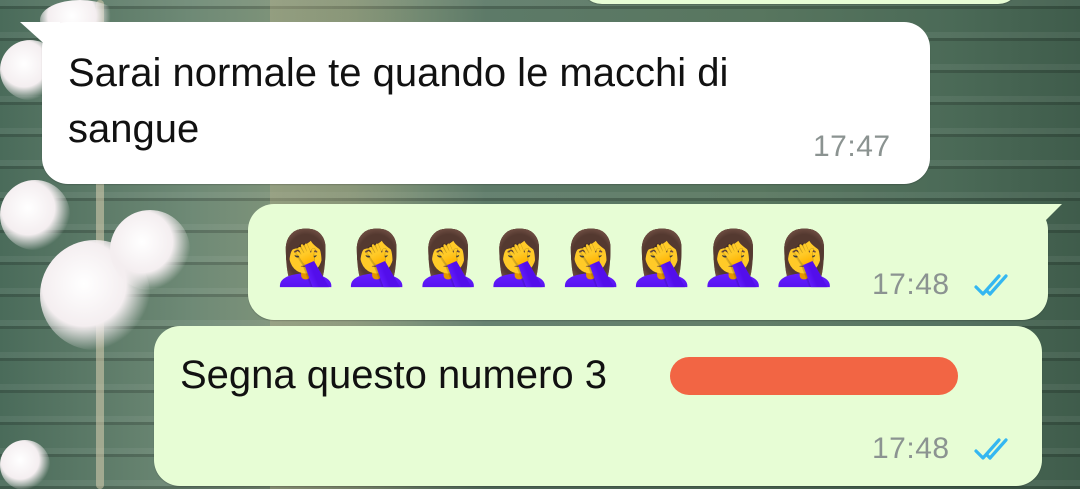 The height and width of the screenshot is (489, 1080). Describe the element at coordinates (393, 375) in the screenshot. I see `message-text: Segna questo numero 3` at that location.